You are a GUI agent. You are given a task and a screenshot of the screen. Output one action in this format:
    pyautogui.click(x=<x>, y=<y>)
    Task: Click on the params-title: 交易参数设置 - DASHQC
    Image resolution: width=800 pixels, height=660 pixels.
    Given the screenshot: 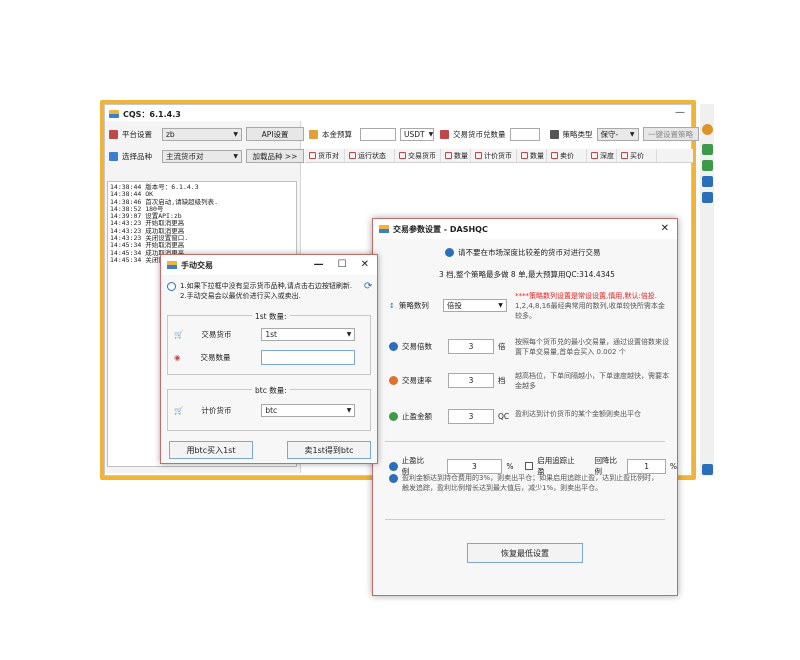 What is the action you would take?
    pyautogui.click(x=440, y=229)
    